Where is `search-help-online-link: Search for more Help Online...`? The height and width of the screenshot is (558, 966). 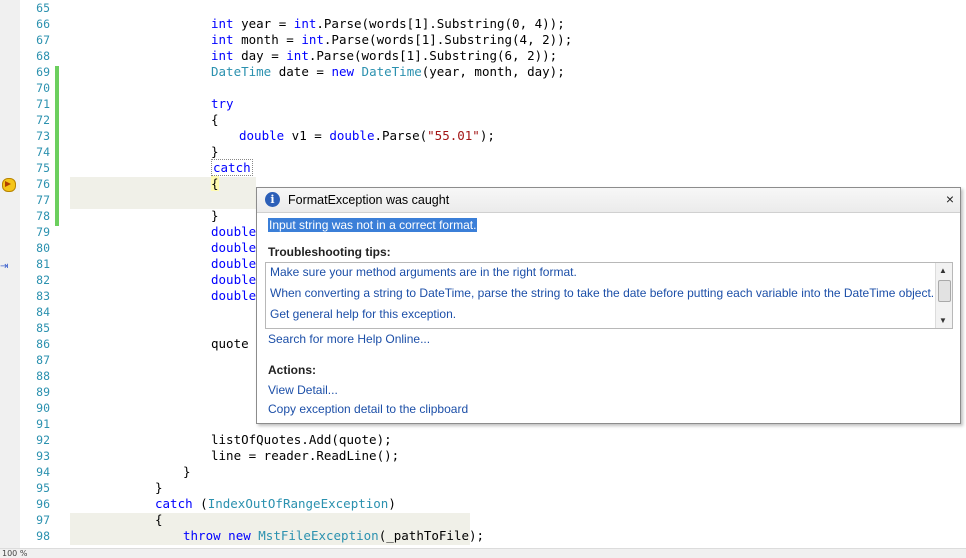
search-help-online-link: Search for more Help Online... is located at coordinates (349, 339).